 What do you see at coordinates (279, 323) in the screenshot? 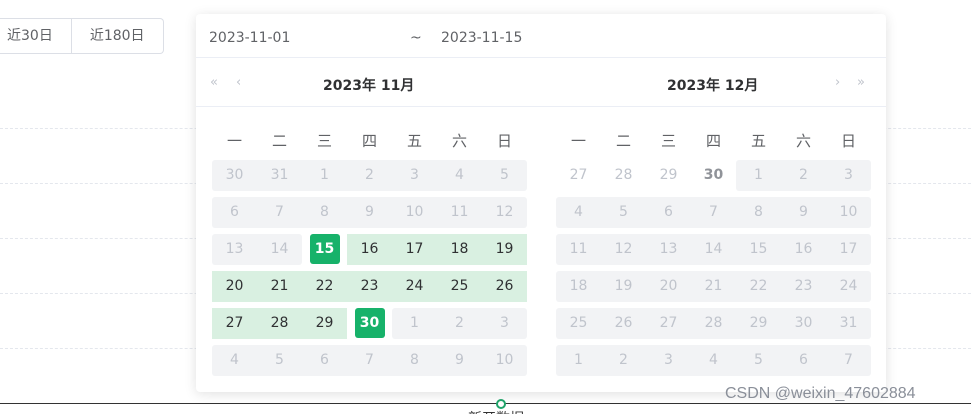
I see `in-range-date-cell: 28` at bounding box center [279, 323].